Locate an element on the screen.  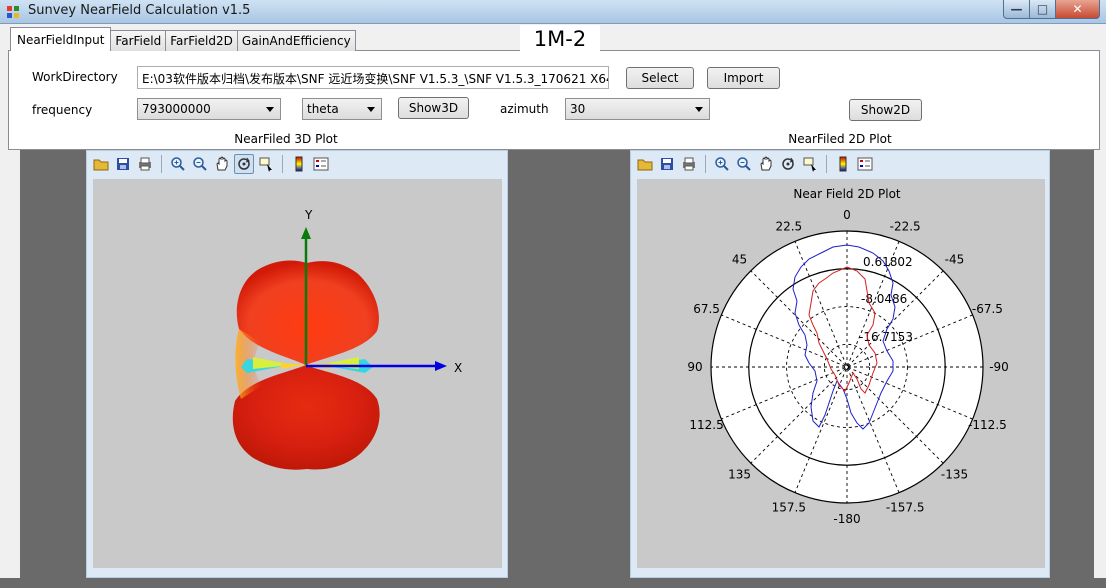
frequency-select: 793000000 is located at coordinates (209, 109).